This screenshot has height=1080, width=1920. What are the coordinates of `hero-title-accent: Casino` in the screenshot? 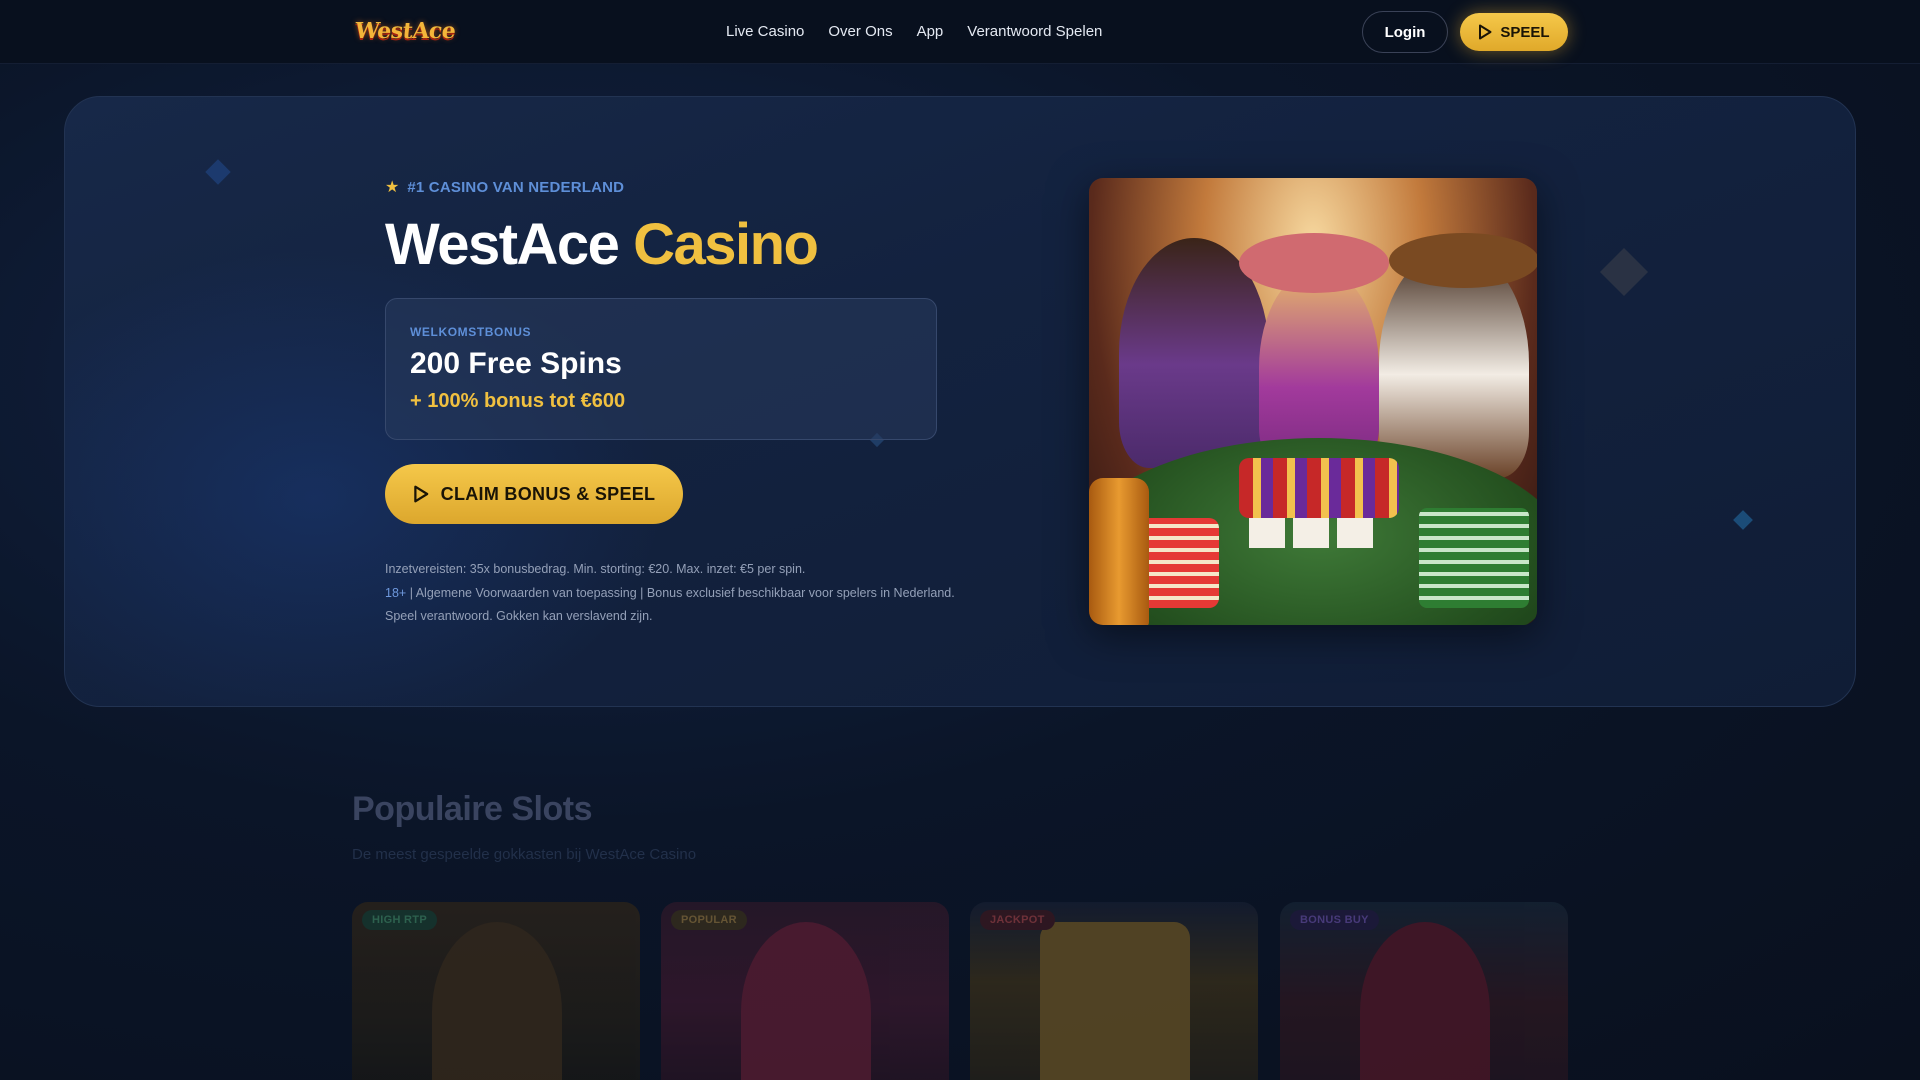 It's located at (726, 244).